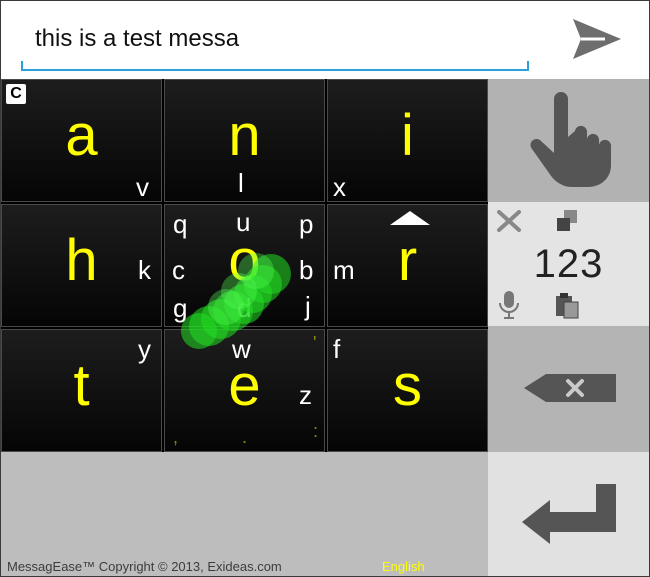 This screenshot has width=650, height=577. I want to click on key-main-letter: s, so click(407, 385).